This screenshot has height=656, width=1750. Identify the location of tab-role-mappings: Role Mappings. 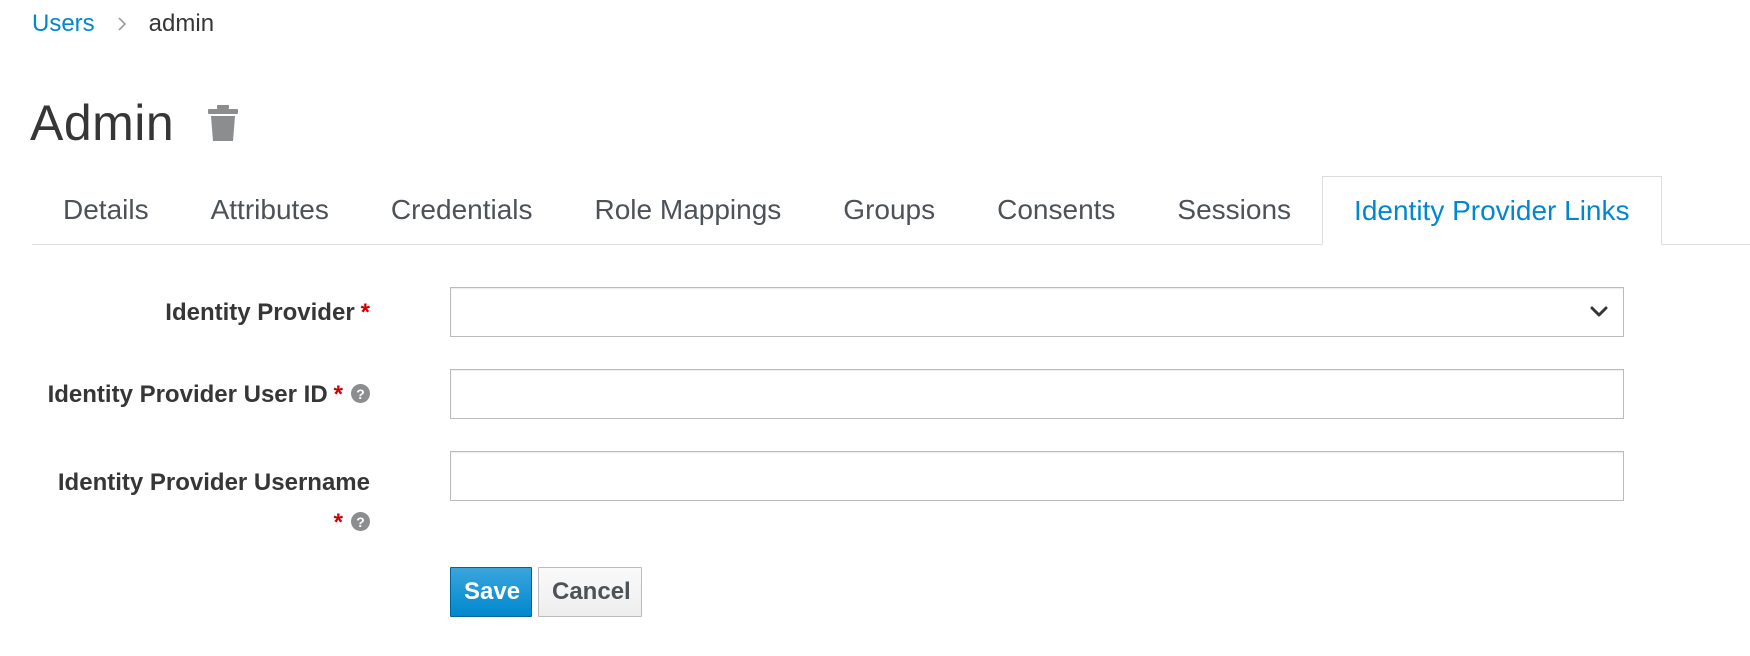
(688, 210).